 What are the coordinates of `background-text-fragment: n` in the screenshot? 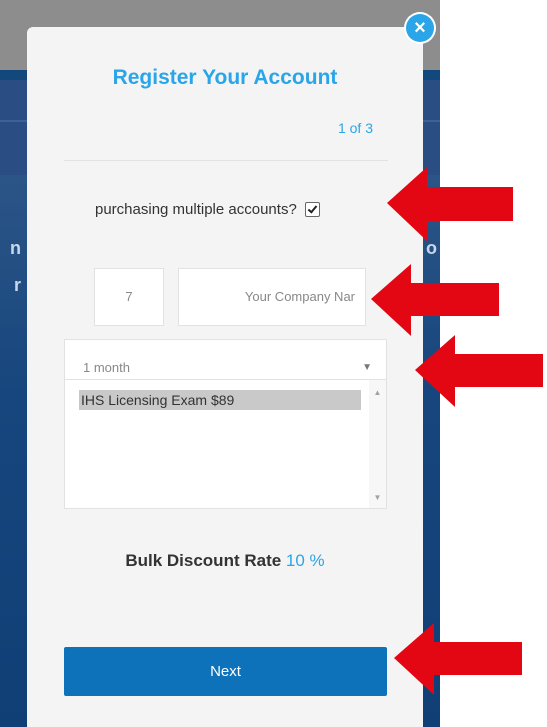 It's located at (15, 248).